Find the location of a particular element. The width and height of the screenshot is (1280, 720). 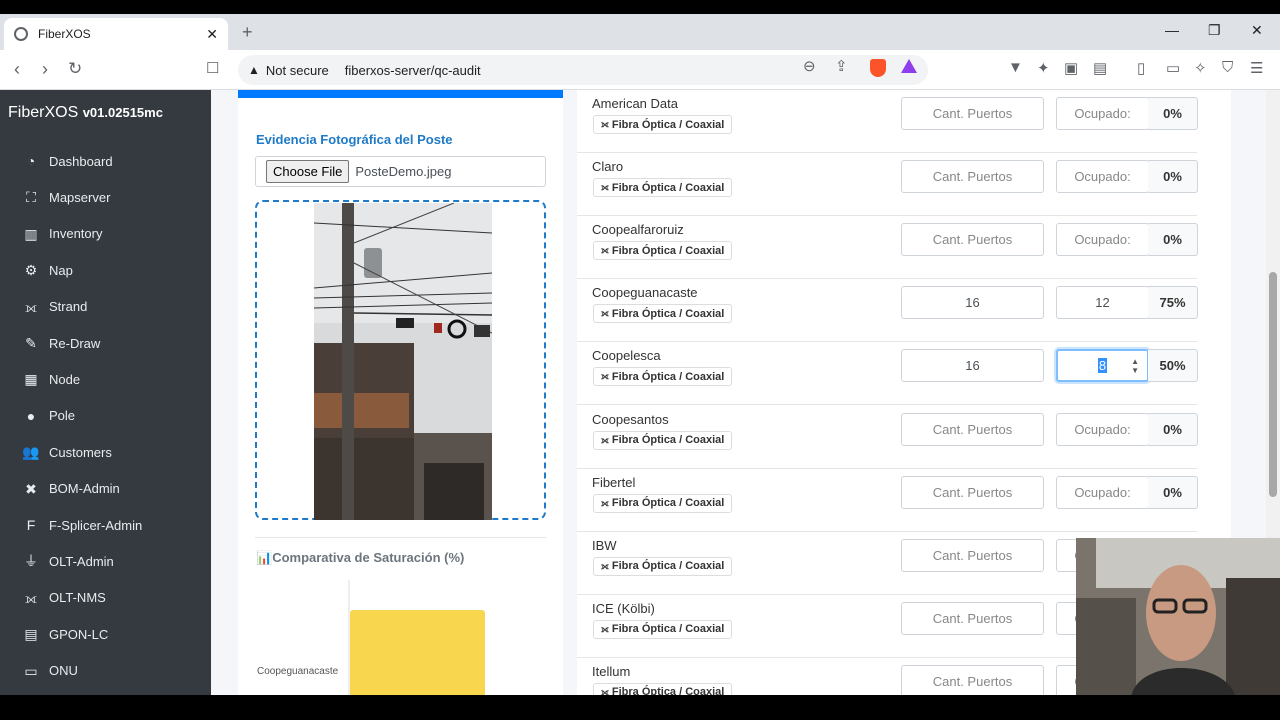

security-label: Not secure is located at coordinates (297, 70).